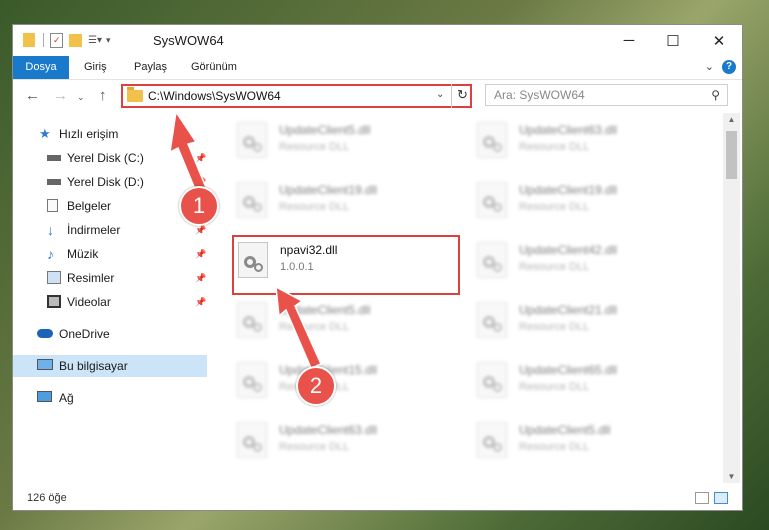  What do you see at coordinates (75, 40) in the screenshot?
I see `new-folder-icon` at bounding box center [75, 40].